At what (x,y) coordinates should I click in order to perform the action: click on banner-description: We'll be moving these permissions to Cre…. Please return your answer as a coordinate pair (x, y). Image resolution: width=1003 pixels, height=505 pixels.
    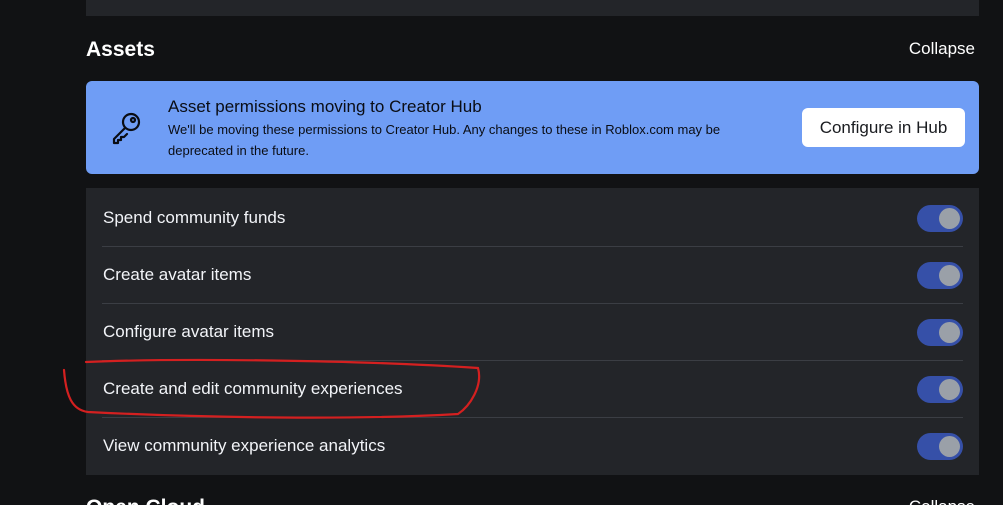
    Looking at the image, I should click on (444, 140).